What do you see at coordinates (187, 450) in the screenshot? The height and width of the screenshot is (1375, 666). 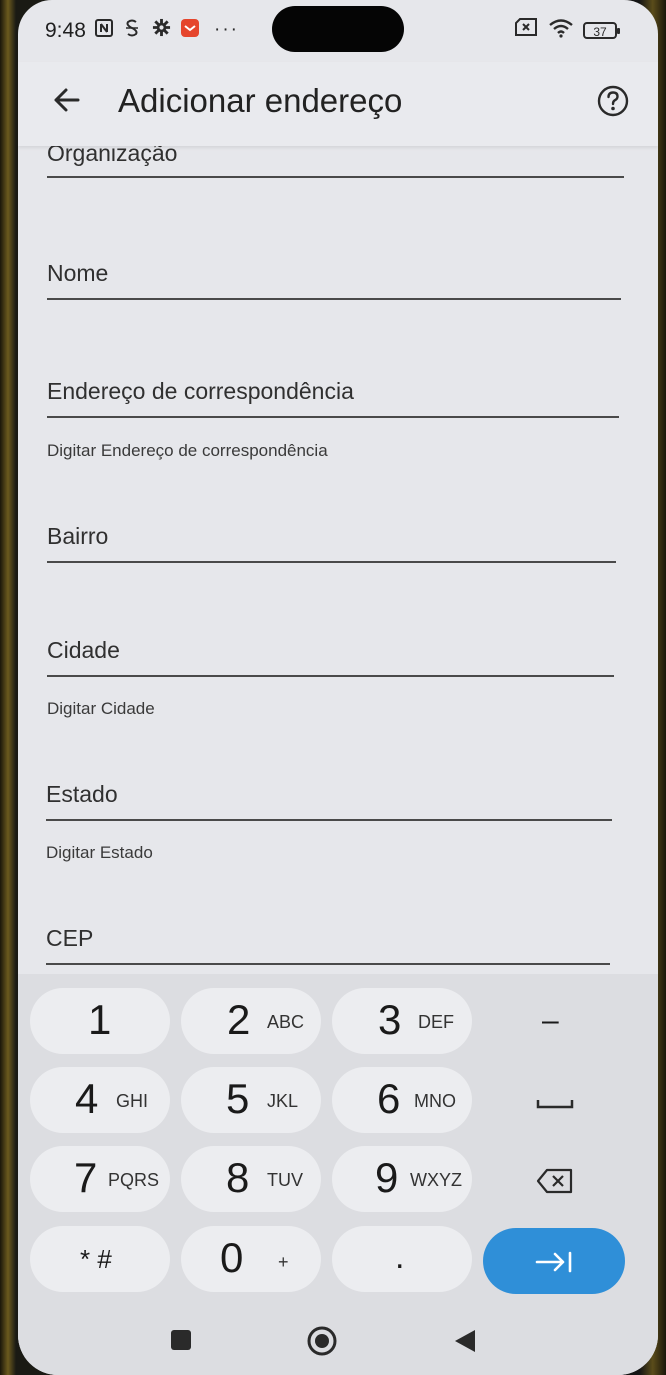 I see `mailing-address-hint: Digitar Endereço de correspondência` at bounding box center [187, 450].